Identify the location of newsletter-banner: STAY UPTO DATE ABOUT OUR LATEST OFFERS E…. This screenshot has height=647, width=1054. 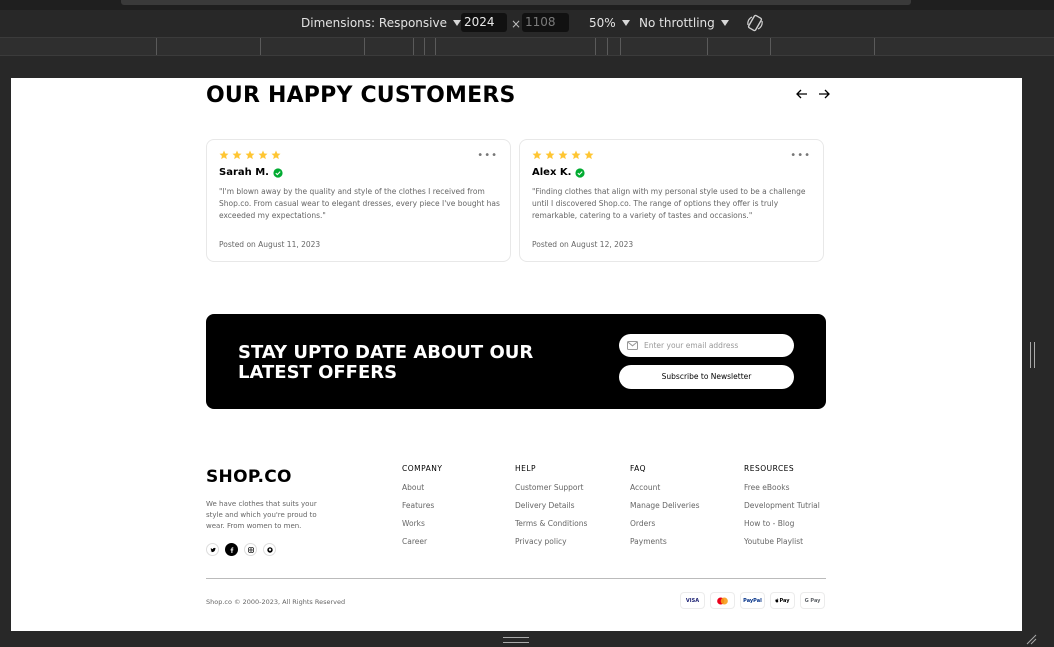
(516, 361).